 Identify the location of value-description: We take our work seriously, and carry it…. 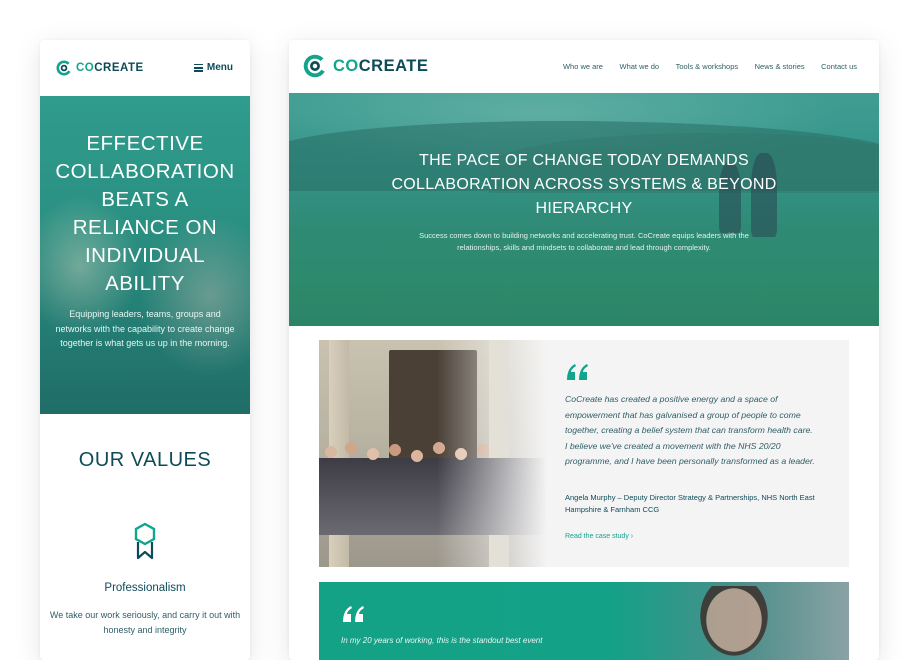
(145, 622).